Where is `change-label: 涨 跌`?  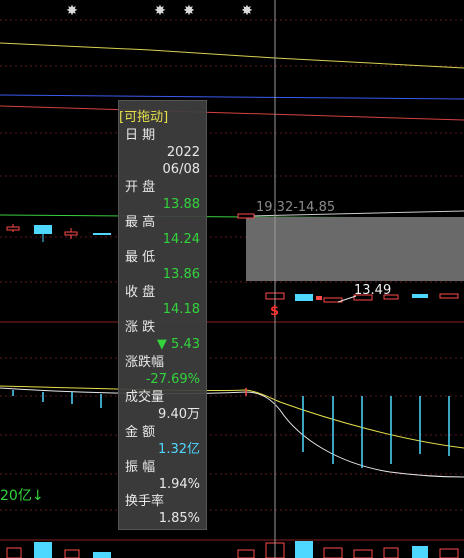 change-label: 涨 跌 is located at coordinates (140, 327).